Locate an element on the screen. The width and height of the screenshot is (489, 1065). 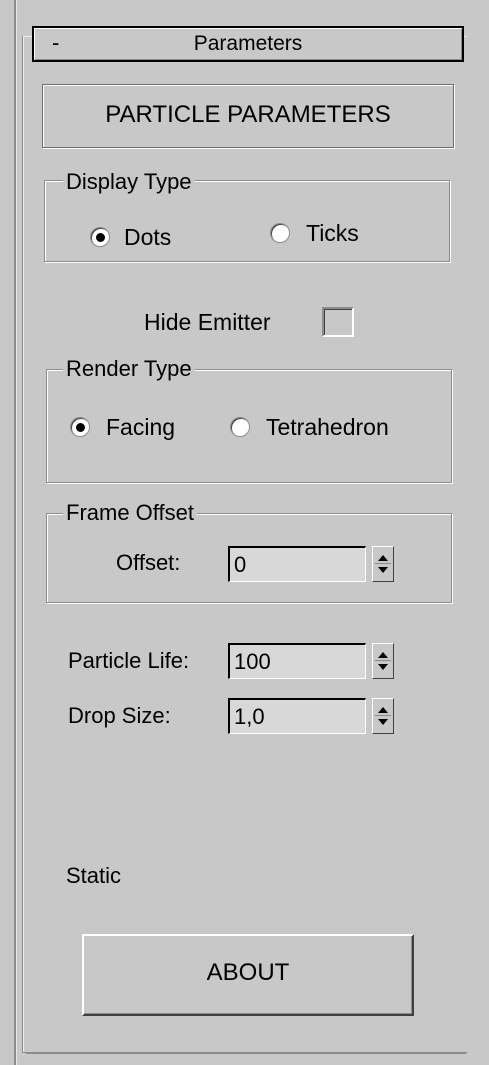
dots-radio is located at coordinates (100, 237).